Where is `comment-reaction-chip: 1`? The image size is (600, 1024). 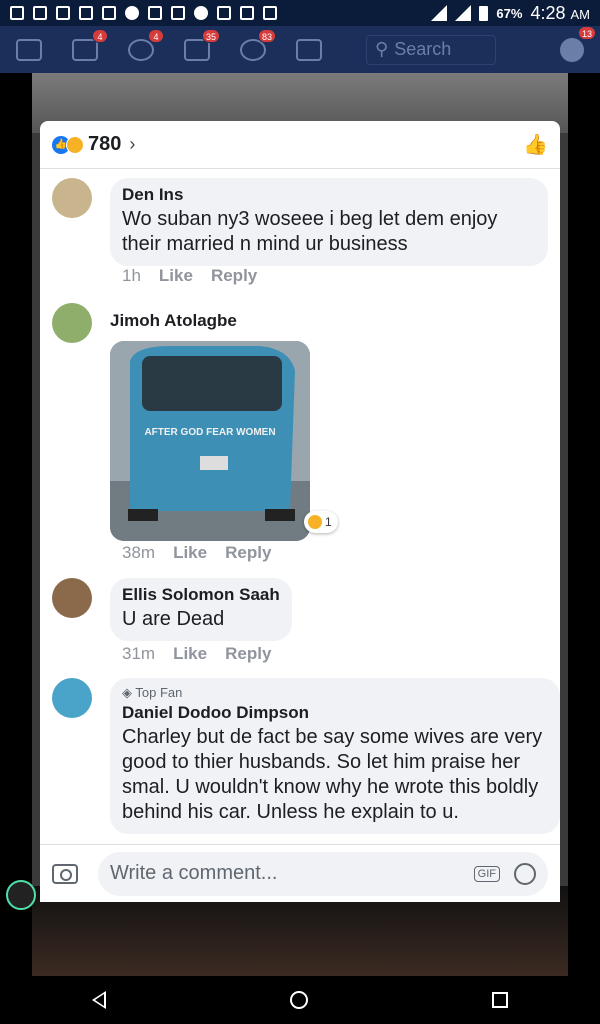
comment-reaction-chip: 1 is located at coordinates (321, 522).